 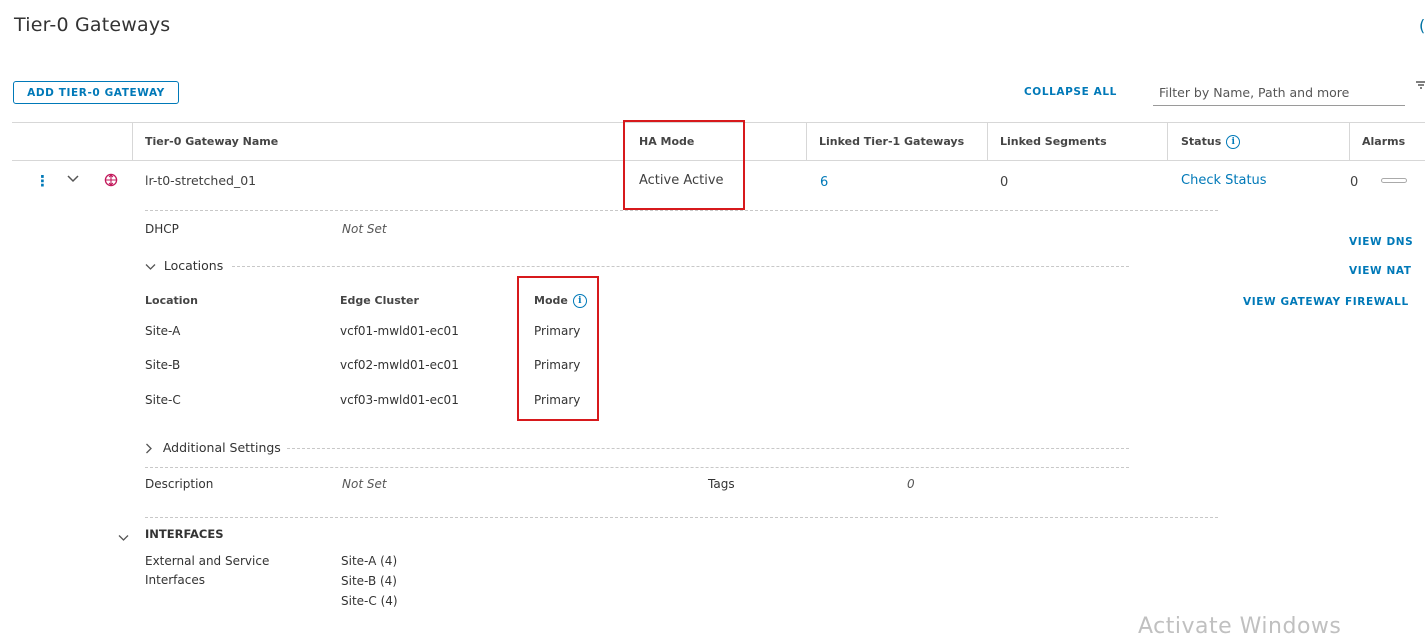 I want to click on interface-link-site-b: Site-B (4), so click(x=369, y=581).